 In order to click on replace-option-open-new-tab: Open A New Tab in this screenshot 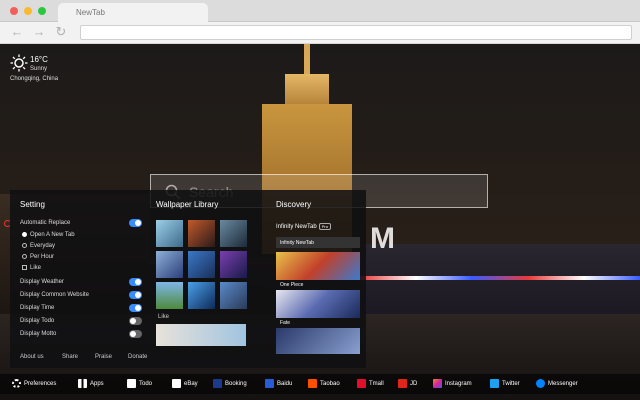, I will do `click(48, 235)`.